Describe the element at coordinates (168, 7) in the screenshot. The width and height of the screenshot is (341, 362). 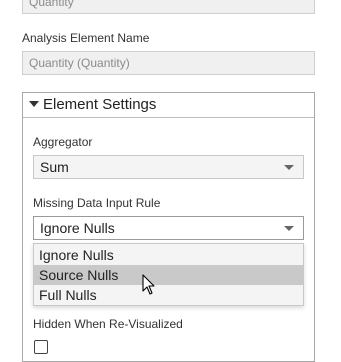
I see `top-quantity-field: Quantity` at that location.